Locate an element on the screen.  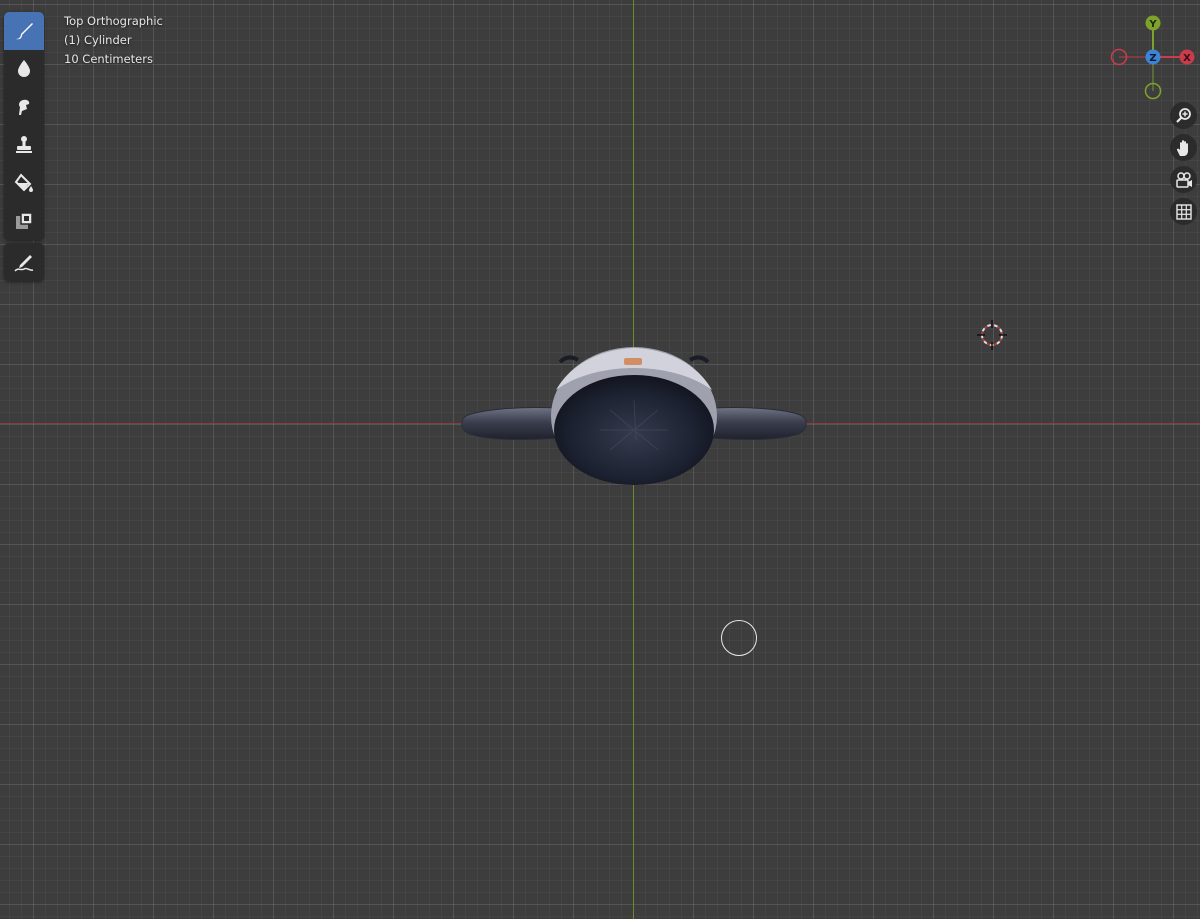
camera-view-button is located at coordinates (1183, 179).